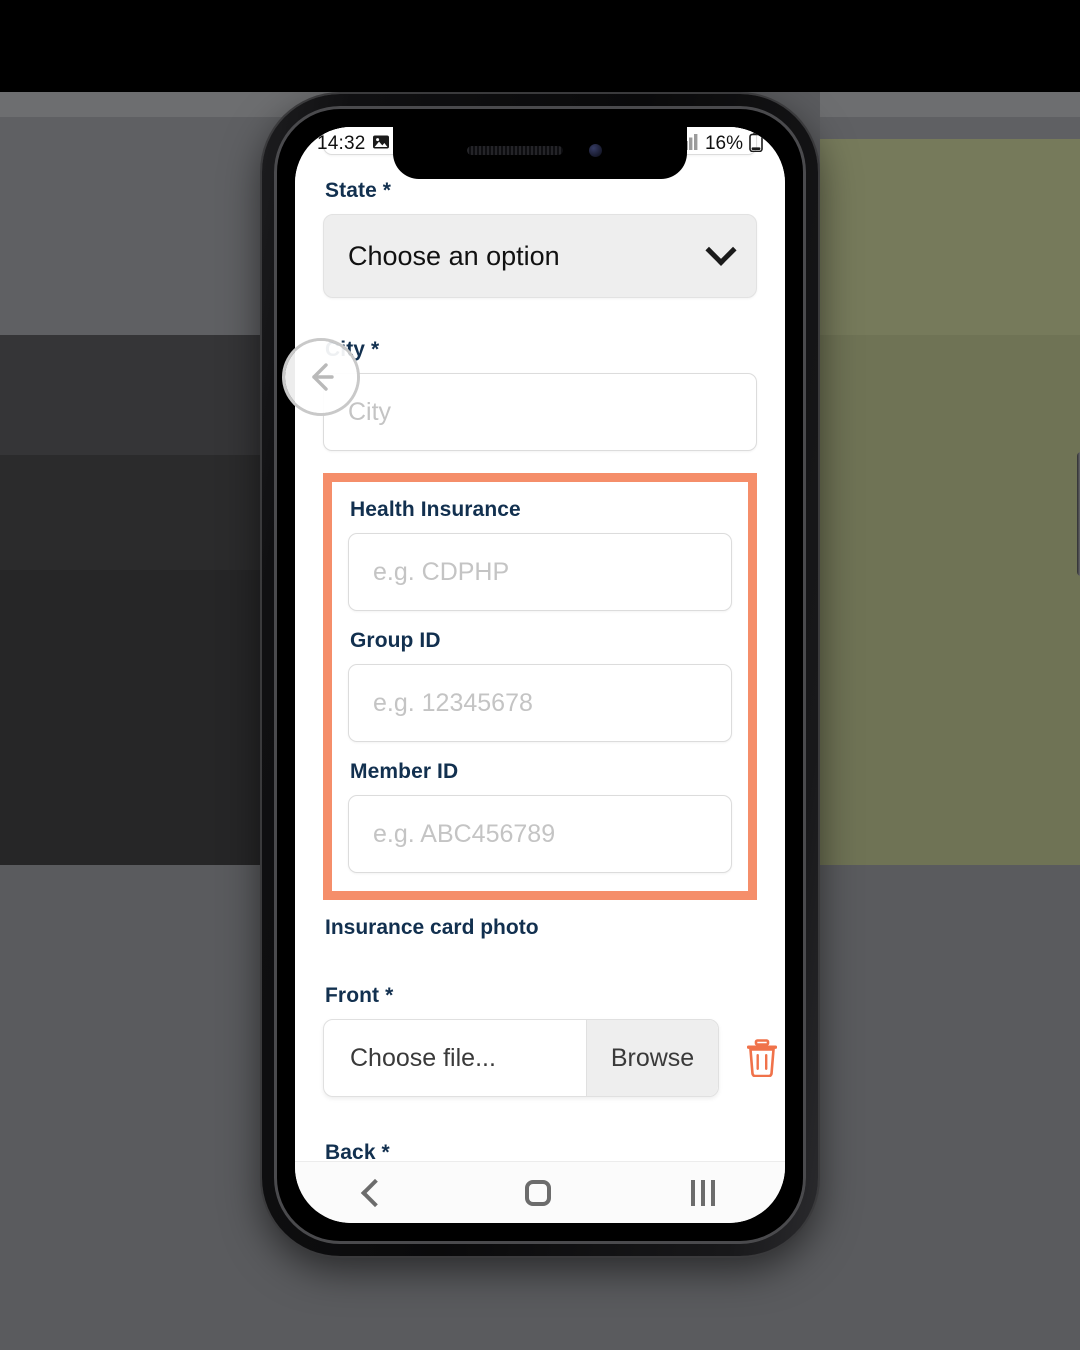  I want to click on nav-home-icon, so click(538, 1192).